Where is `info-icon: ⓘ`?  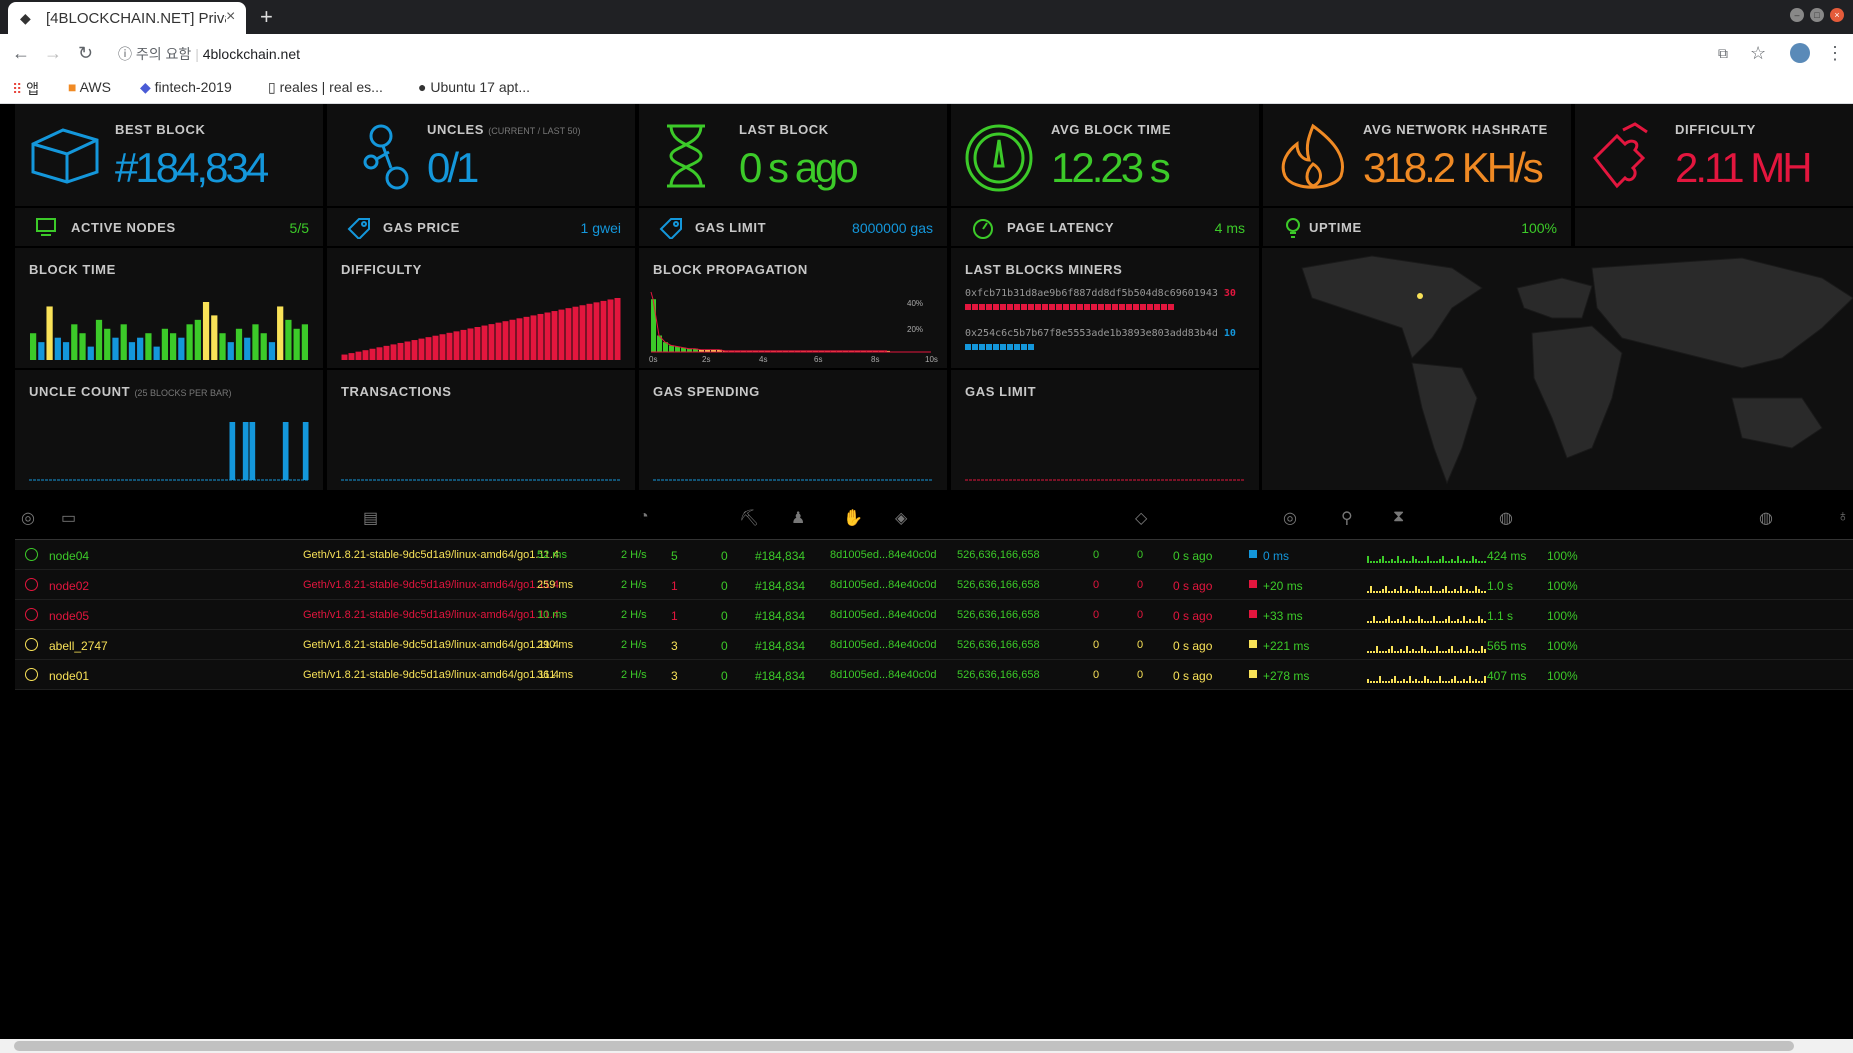 info-icon: ⓘ is located at coordinates (125, 54).